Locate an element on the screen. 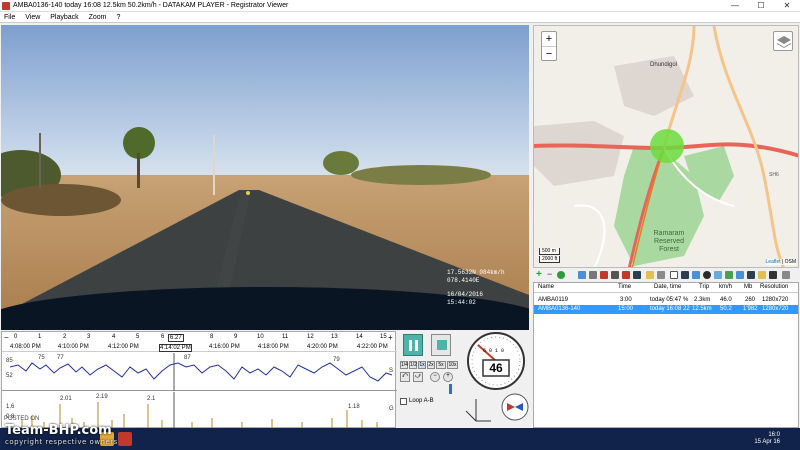 The image size is (800, 450). file-time: 3:00 is located at coordinates (626, 300).